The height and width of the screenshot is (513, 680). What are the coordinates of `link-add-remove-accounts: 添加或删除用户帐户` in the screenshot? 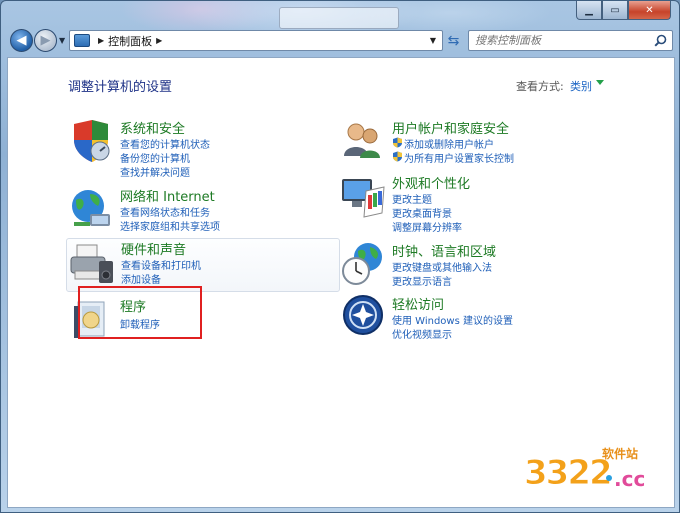 It's located at (449, 143).